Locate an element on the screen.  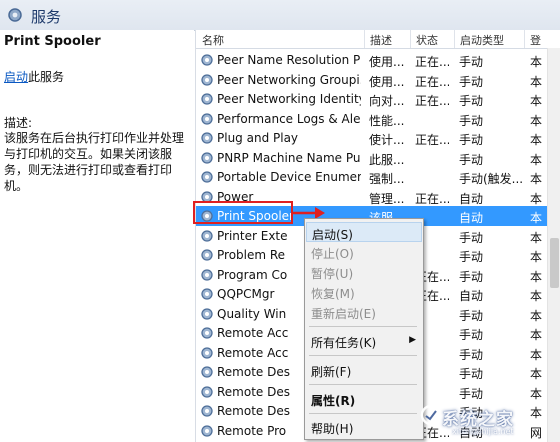
highlight-box is located at coordinates (243, 212).